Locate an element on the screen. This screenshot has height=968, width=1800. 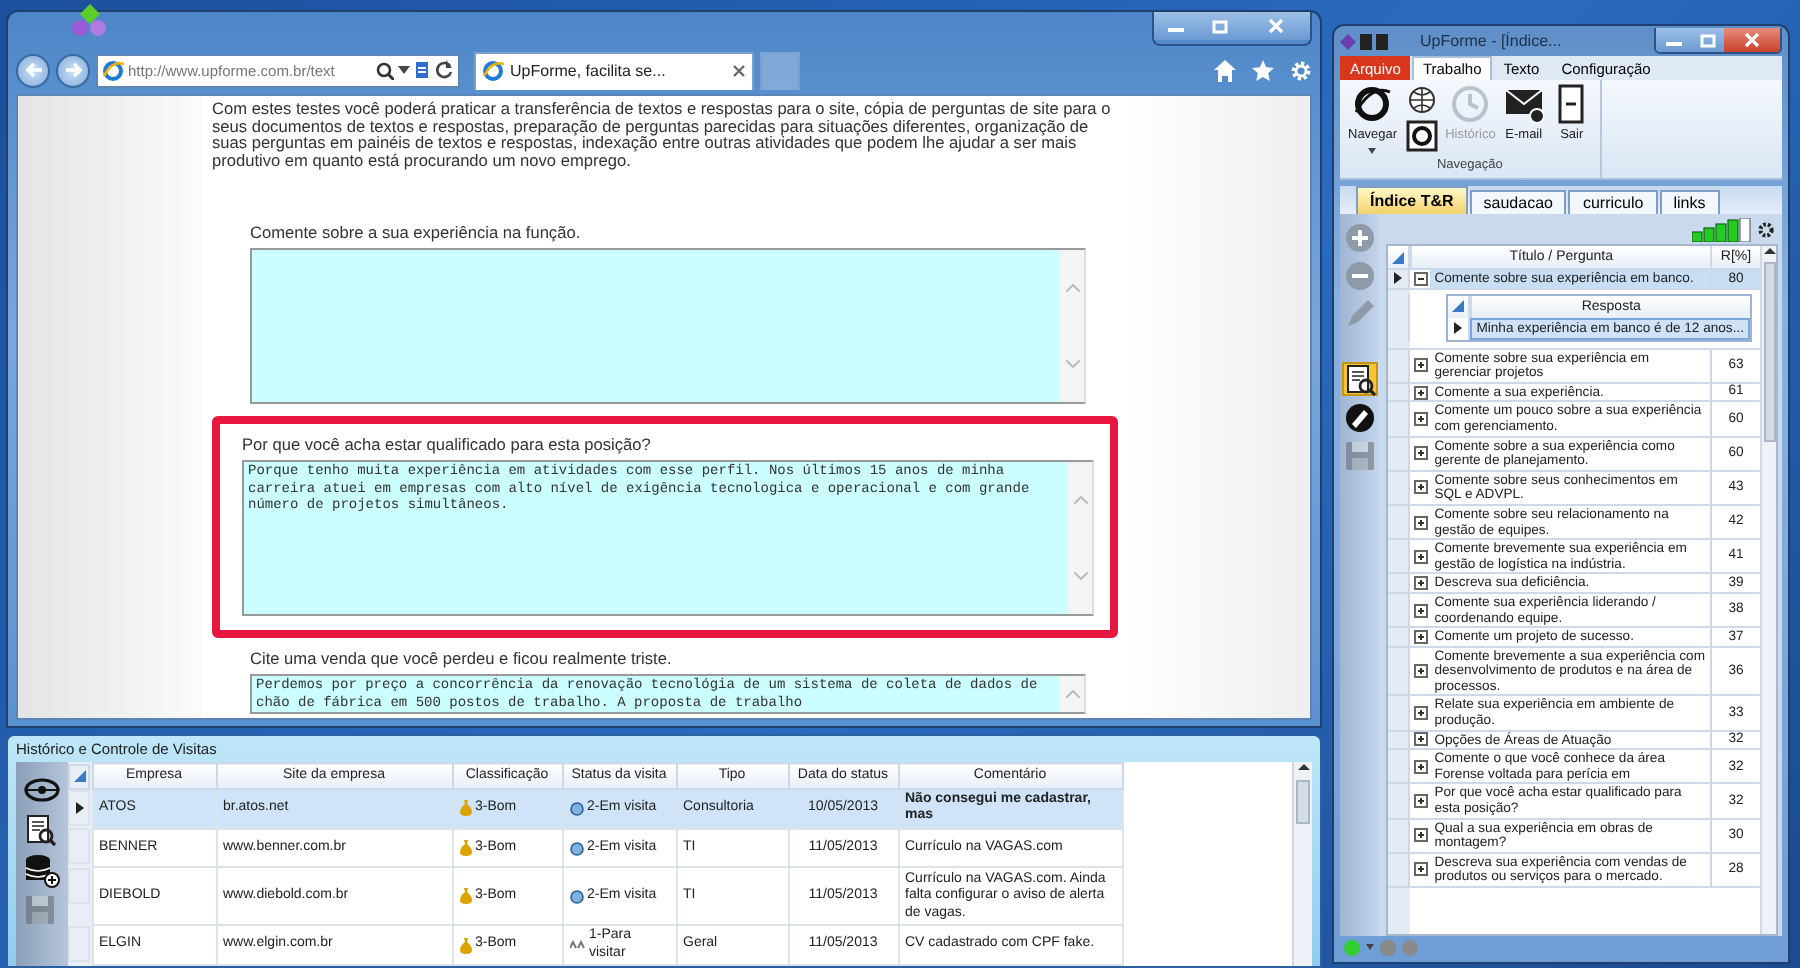
minus-icon is located at coordinates (1359, 275).